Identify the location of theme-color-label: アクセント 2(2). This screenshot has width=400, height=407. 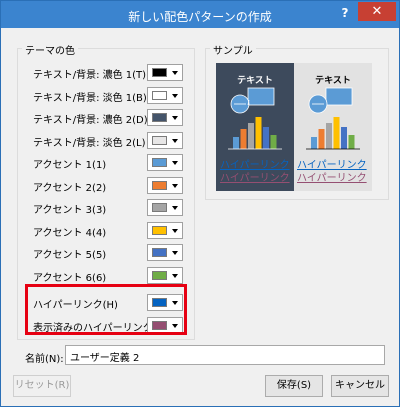
(70, 188).